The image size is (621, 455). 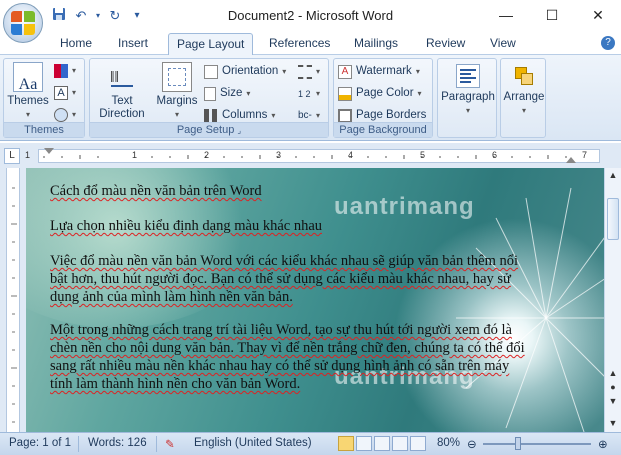 I want to click on next-page-icon: ▼, so click(x=613, y=401).